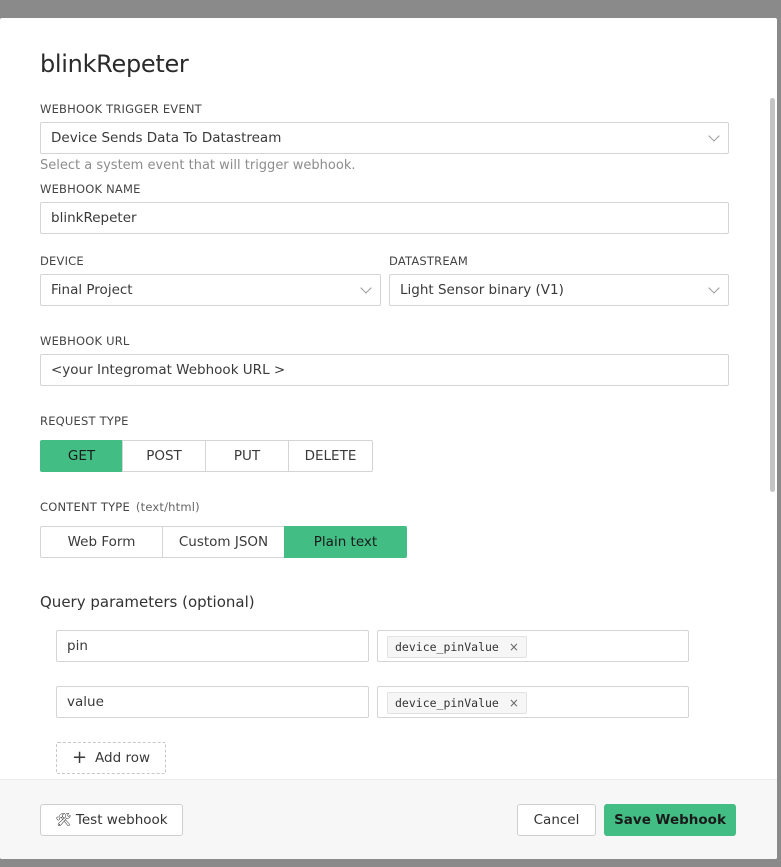 The image size is (781, 867). What do you see at coordinates (164, 456) in the screenshot?
I see `request-type-post: POST` at bounding box center [164, 456].